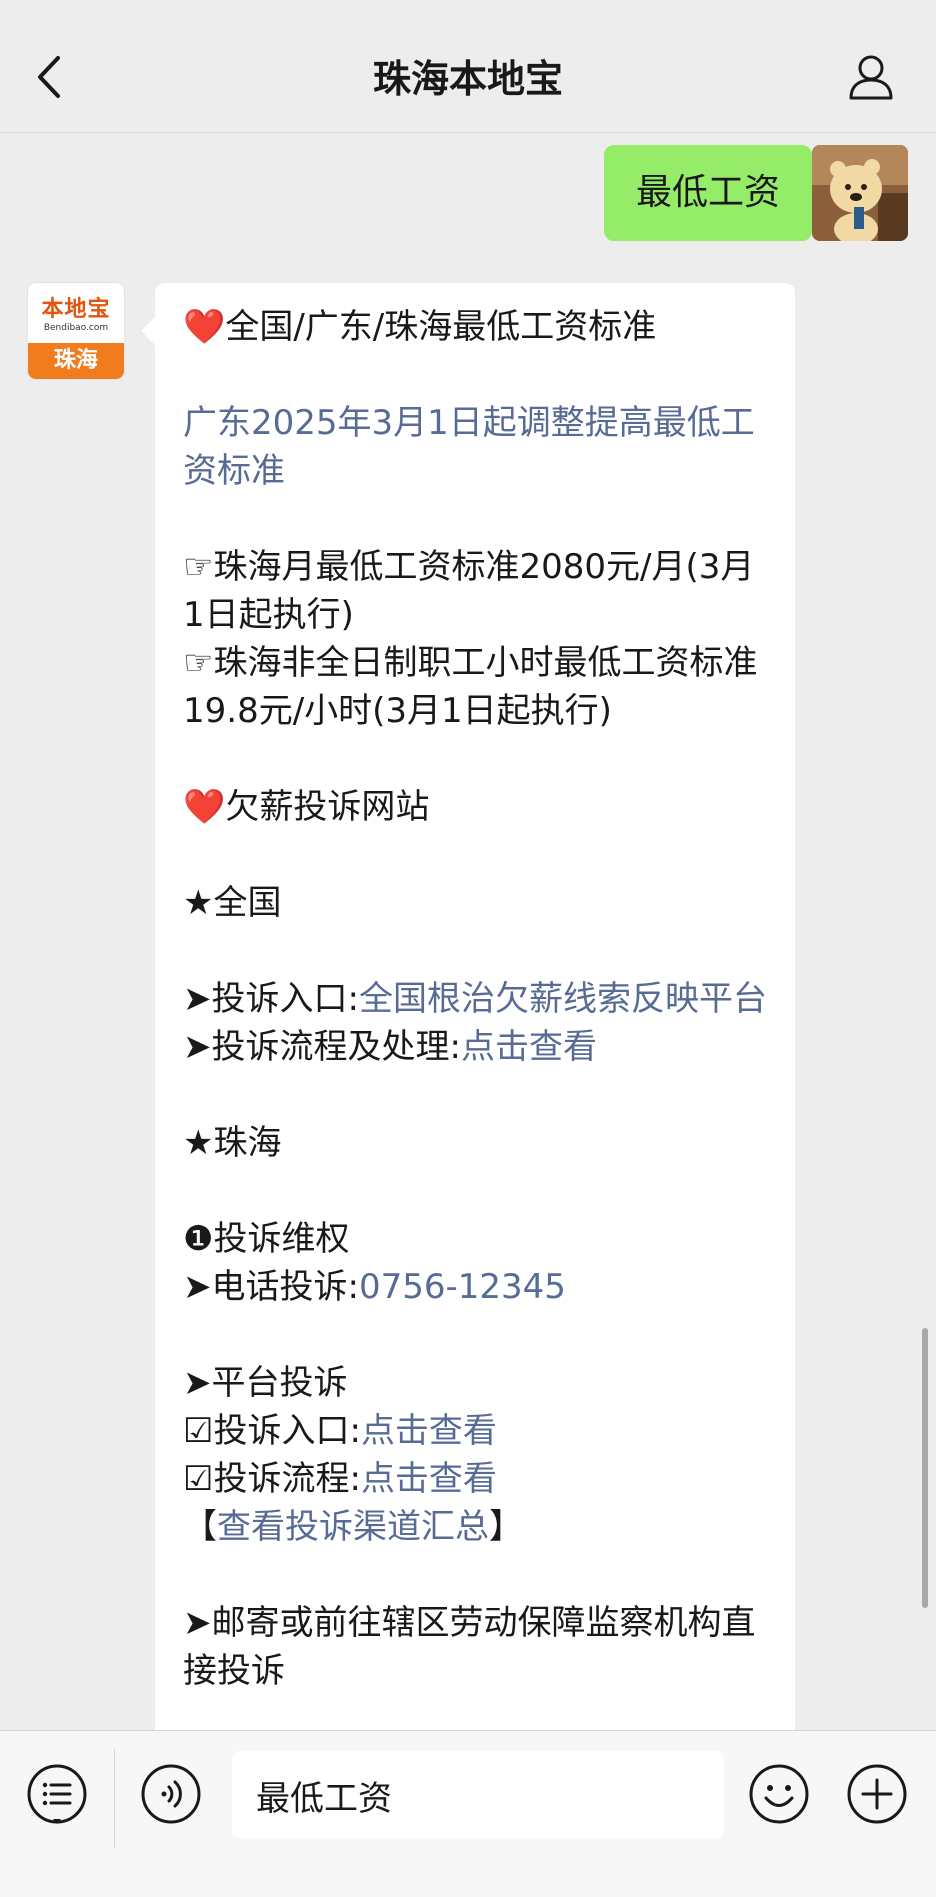 Image resolution: width=936 pixels, height=1897 pixels. What do you see at coordinates (877, 1794) in the screenshot?
I see `plus-icon` at bounding box center [877, 1794].